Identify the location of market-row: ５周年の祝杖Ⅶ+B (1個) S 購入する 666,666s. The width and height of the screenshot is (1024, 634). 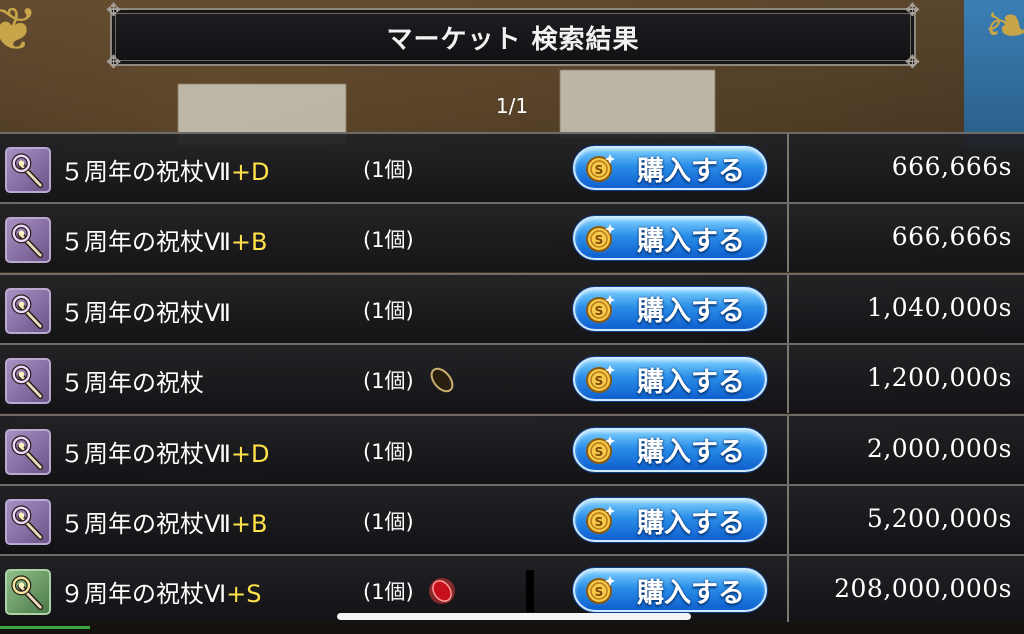
(512, 237).